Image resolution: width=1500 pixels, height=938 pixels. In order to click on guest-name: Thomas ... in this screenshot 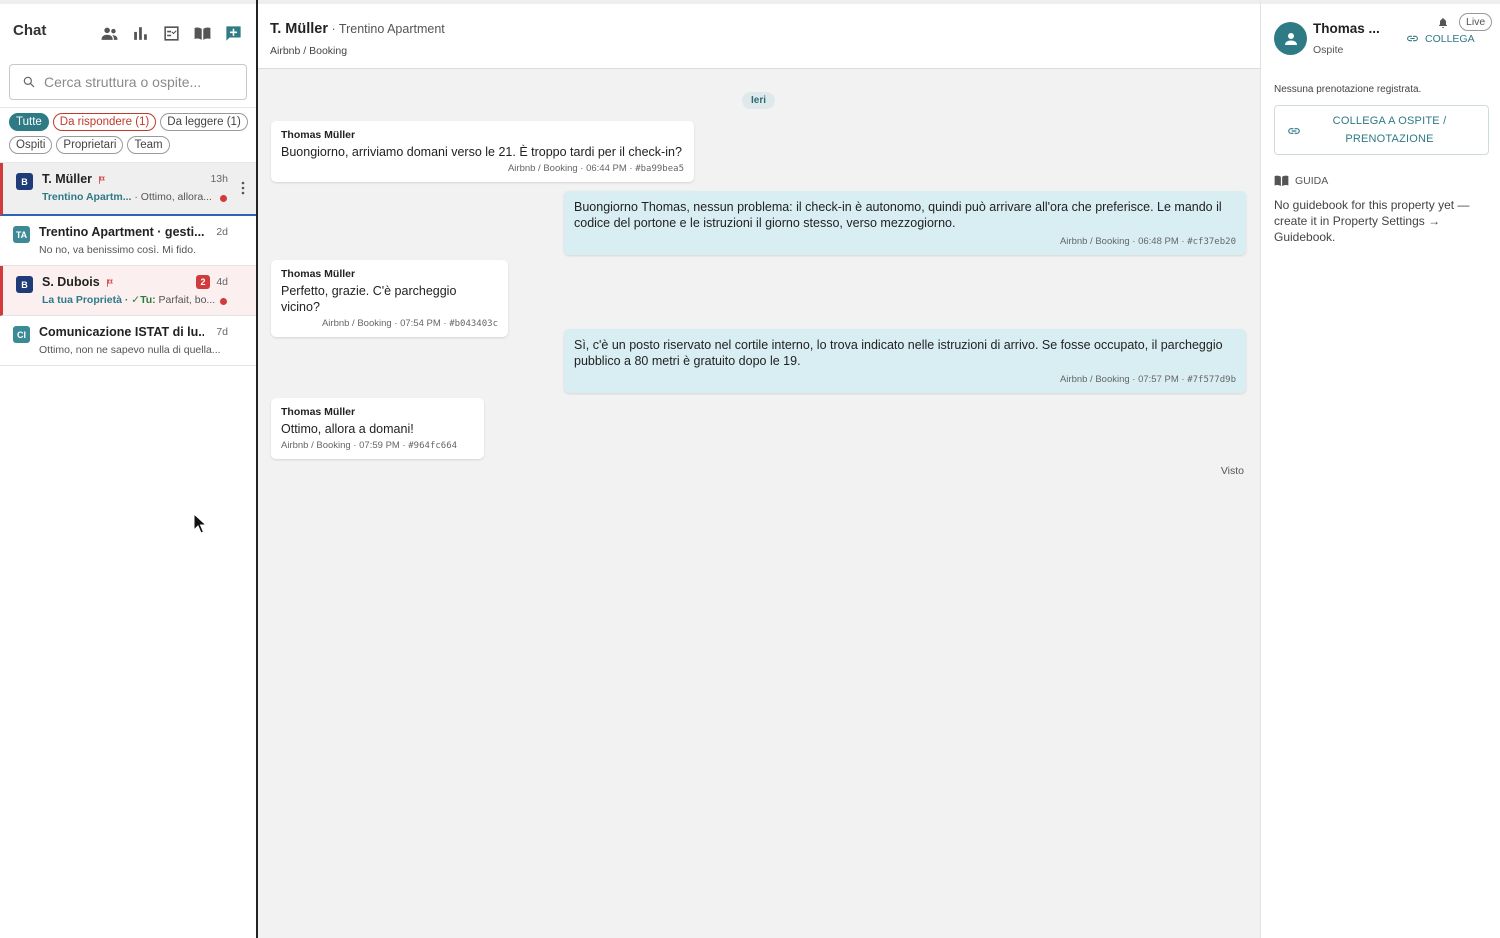, I will do `click(1346, 28)`.